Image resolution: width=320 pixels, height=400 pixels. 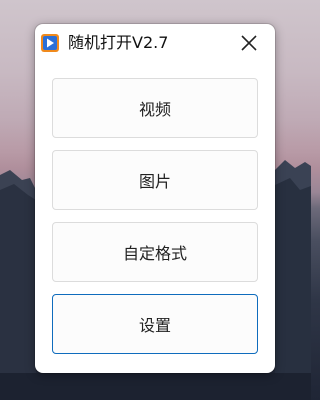 I want to click on custom-format-button: 自定格式, so click(x=155, y=252).